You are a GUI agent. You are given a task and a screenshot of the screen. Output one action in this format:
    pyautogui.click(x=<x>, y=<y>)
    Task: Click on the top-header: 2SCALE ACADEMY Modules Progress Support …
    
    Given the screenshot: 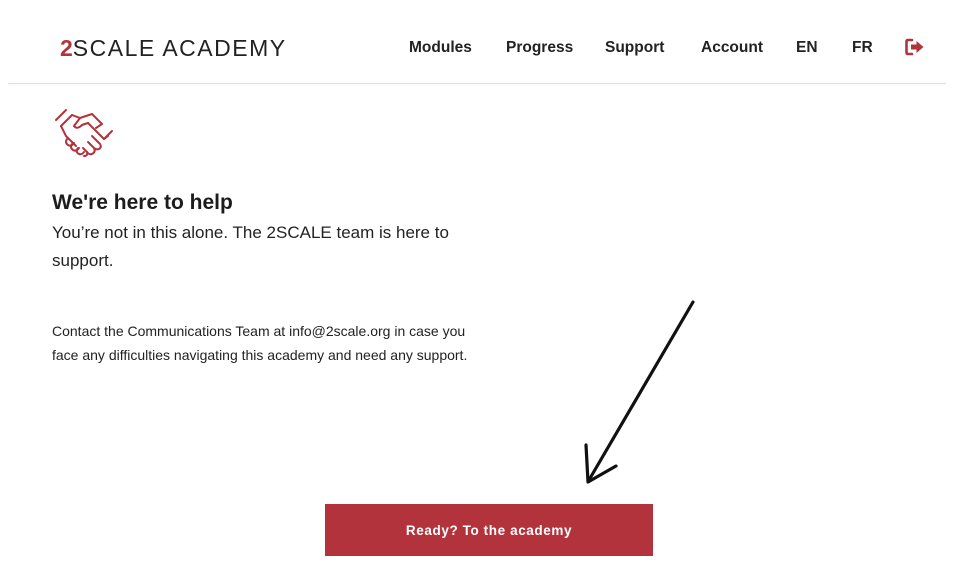 What is the action you would take?
    pyautogui.click(x=479, y=42)
    